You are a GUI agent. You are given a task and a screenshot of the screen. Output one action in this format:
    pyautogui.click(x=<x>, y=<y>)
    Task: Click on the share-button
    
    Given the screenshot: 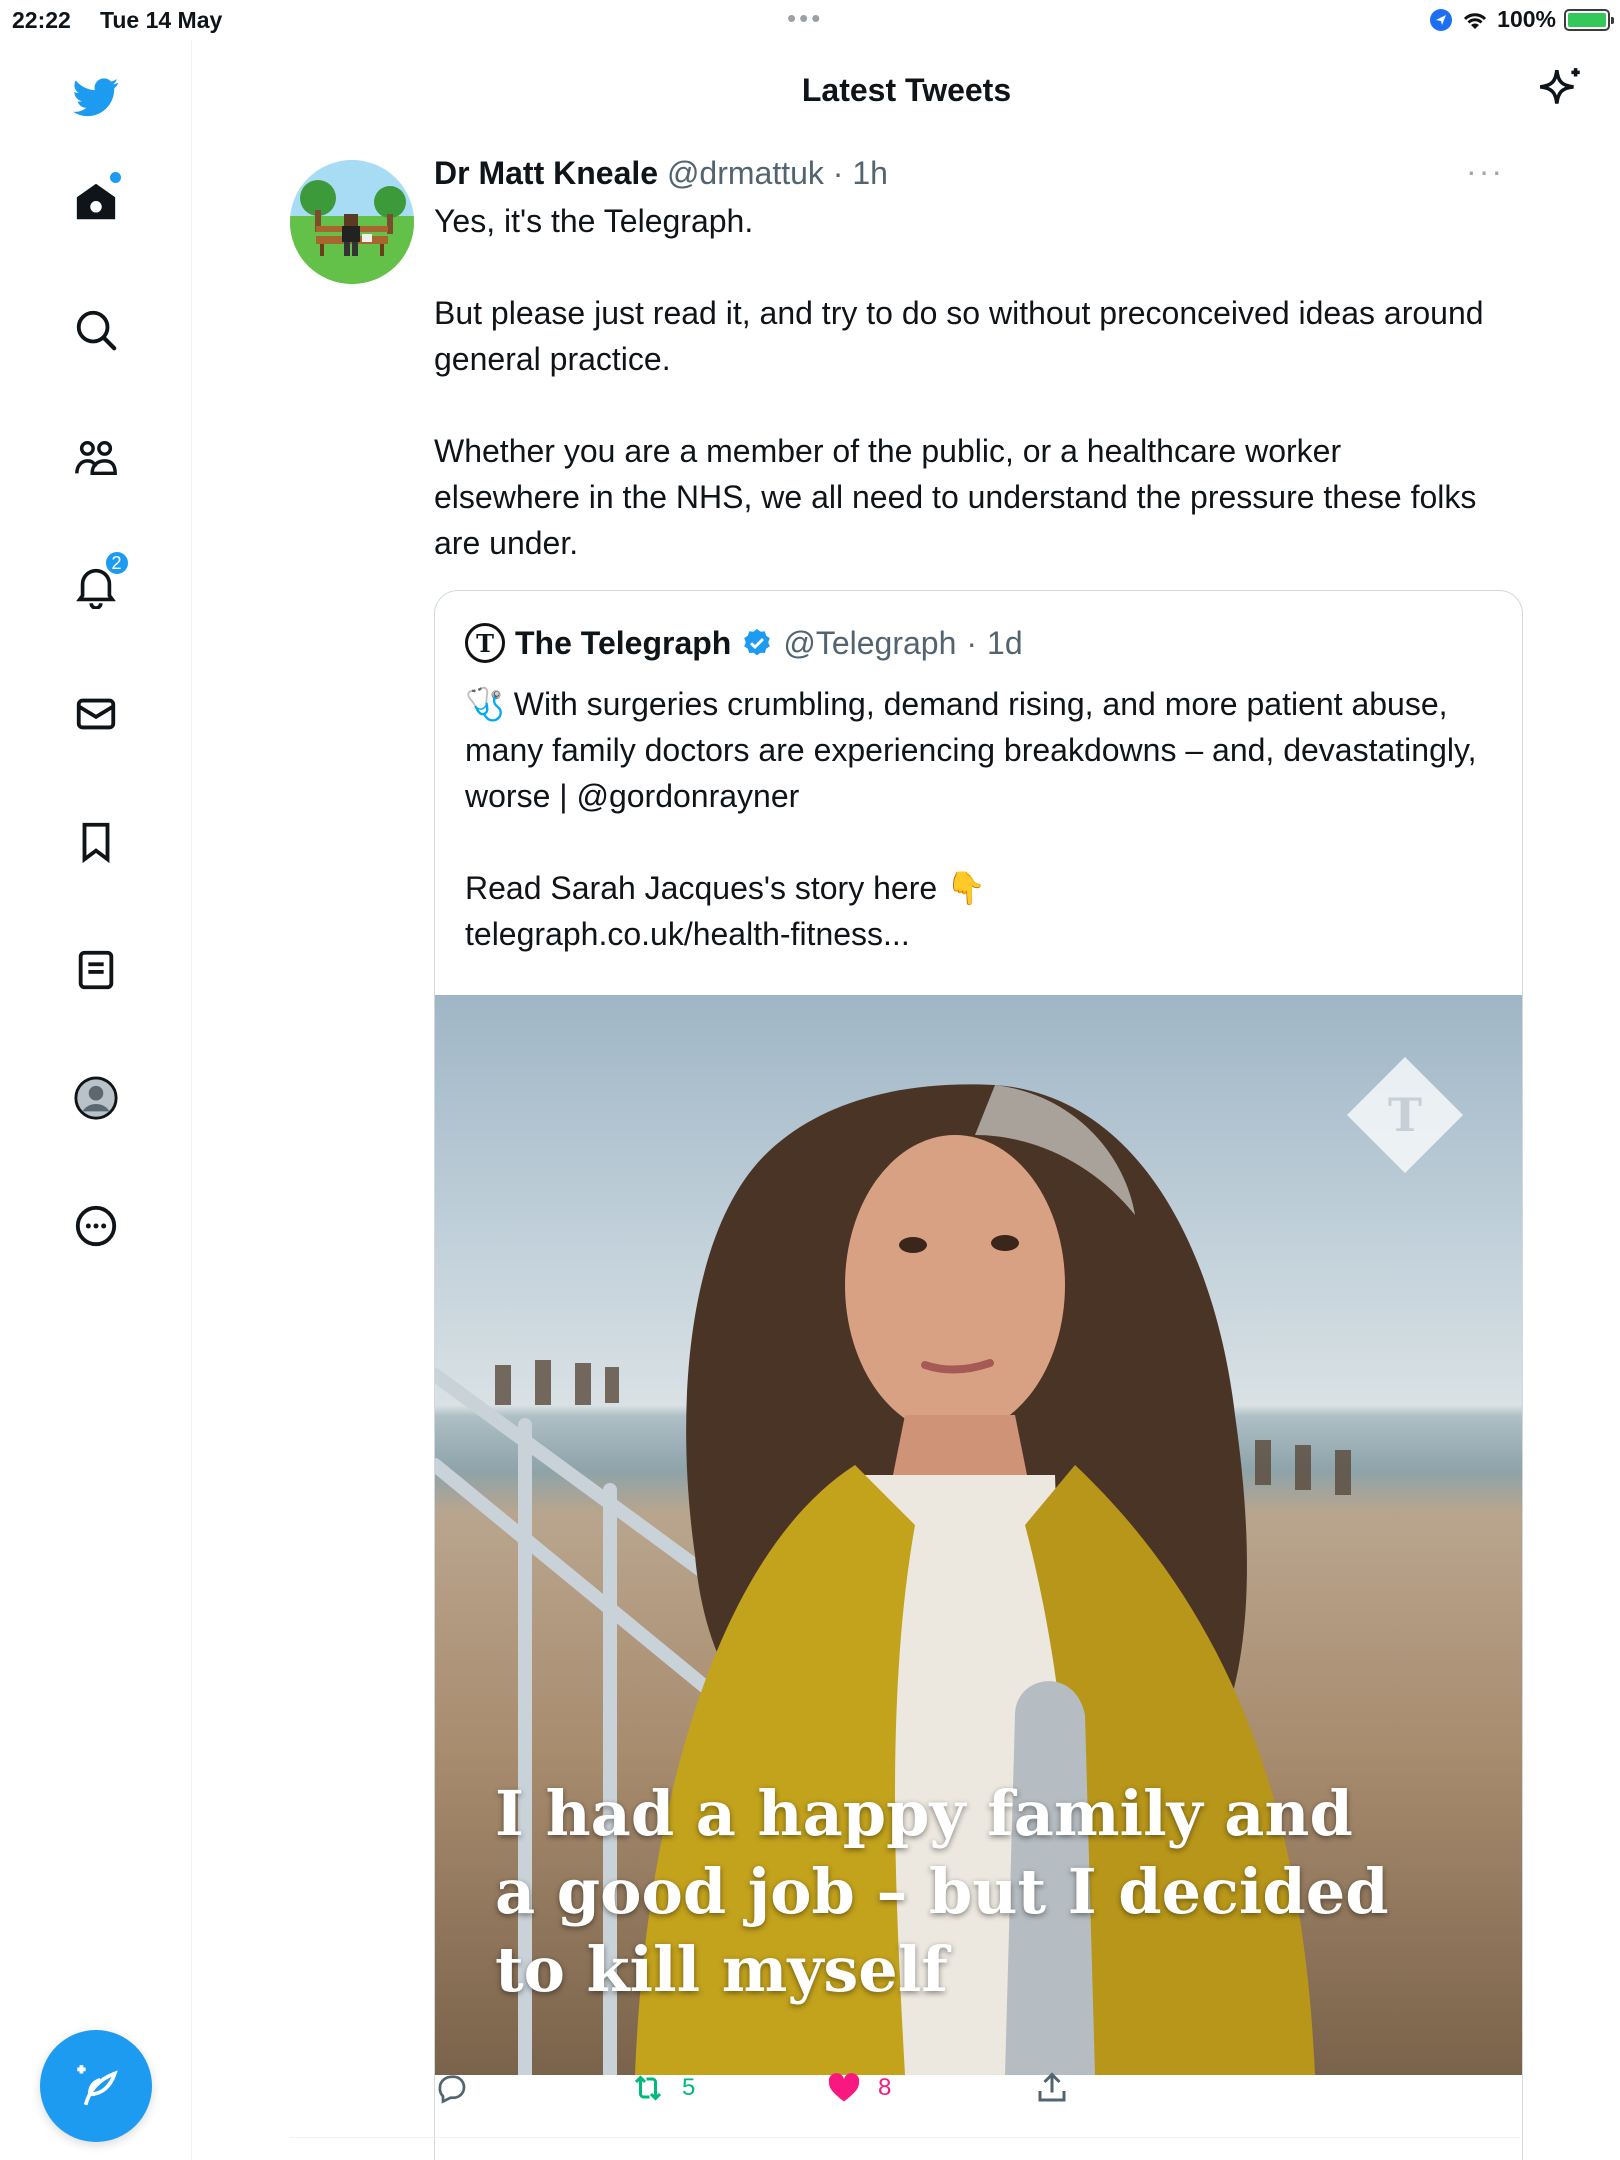 What is the action you would take?
    pyautogui.click(x=1052, y=2088)
    